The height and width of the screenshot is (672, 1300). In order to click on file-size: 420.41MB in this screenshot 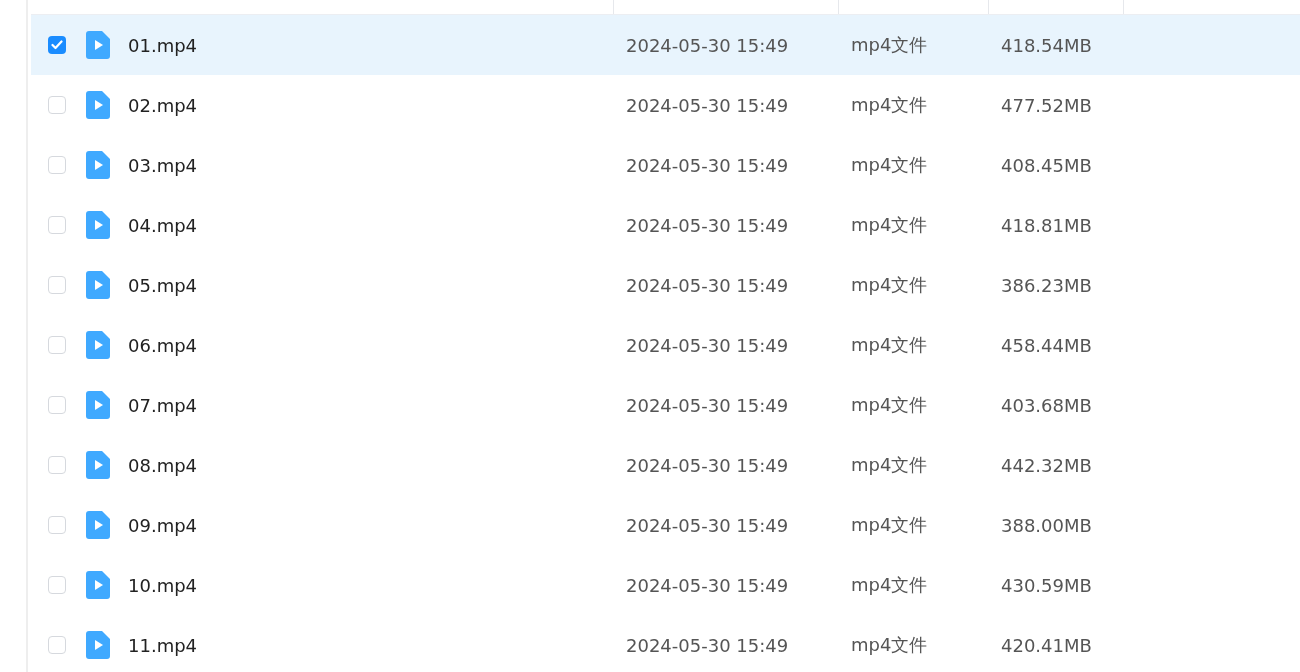, I will do `click(1046, 645)`.